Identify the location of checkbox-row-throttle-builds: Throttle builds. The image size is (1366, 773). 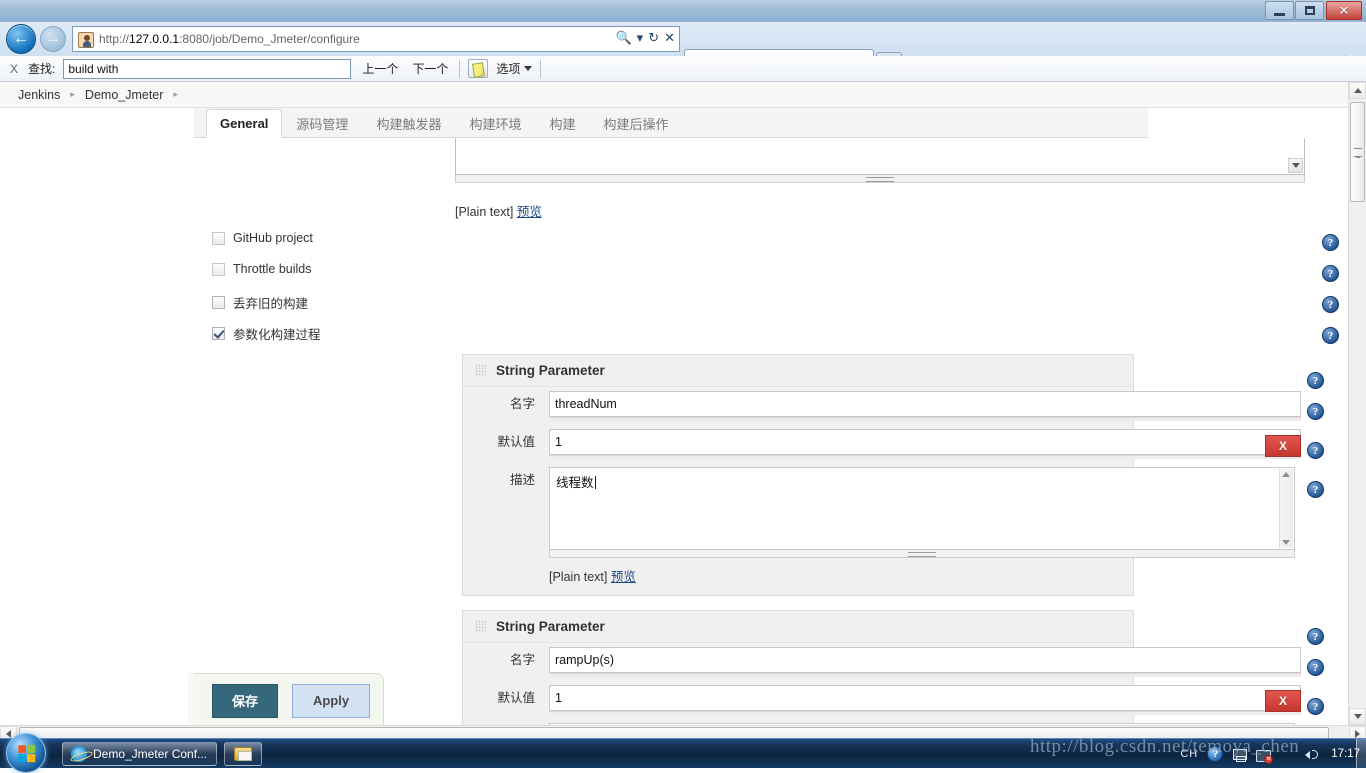
(262, 269).